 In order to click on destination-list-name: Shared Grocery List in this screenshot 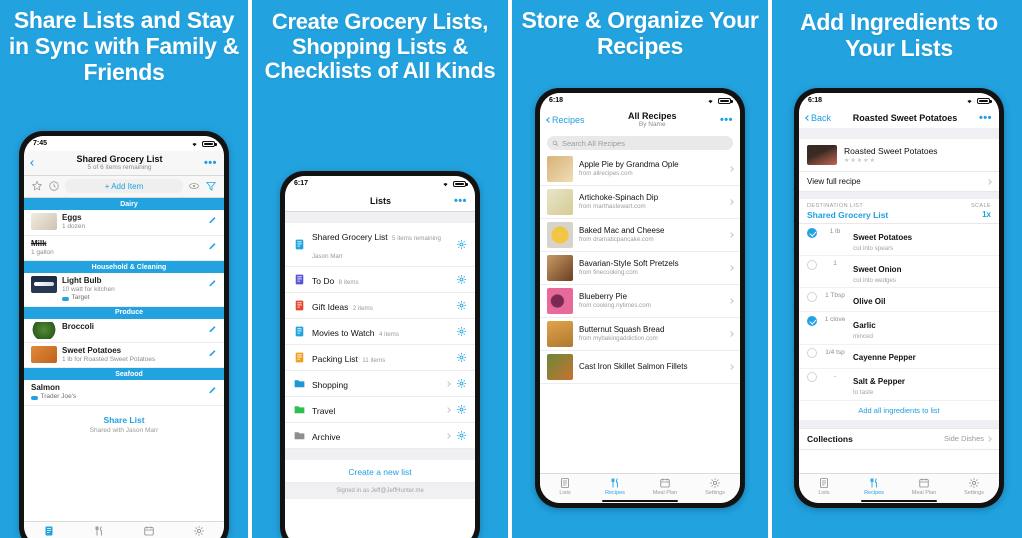, I will do `click(847, 215)`.